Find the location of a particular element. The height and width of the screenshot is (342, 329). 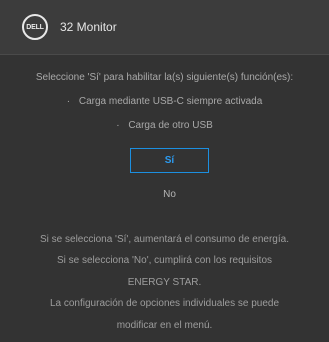

feature-item-other-usb-charging: · Carga de otro USB is located at coordinates (164, 125).